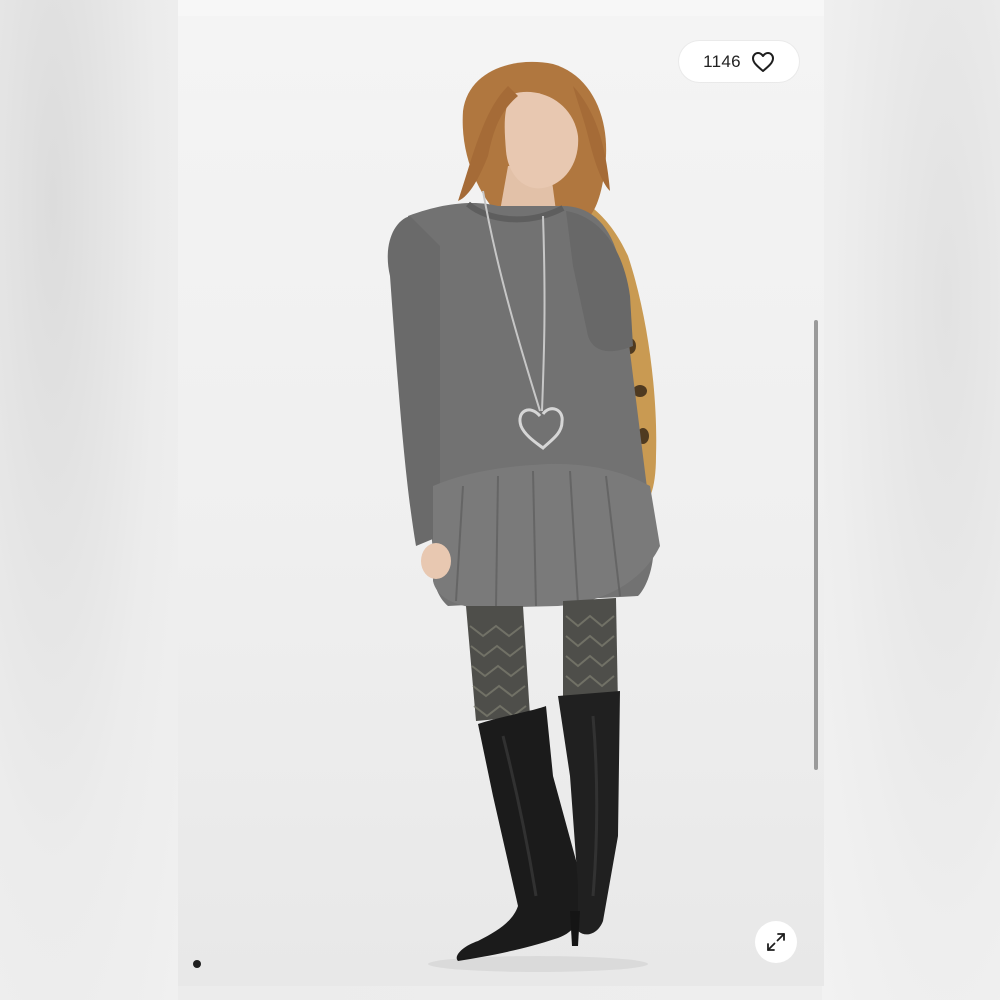 The height and width of the screenshot is (1000, 1000). What do you see at coordinates (762, 61) in the screenshot?
I see `heart-outline-icon` at bounding box center [762, 61].